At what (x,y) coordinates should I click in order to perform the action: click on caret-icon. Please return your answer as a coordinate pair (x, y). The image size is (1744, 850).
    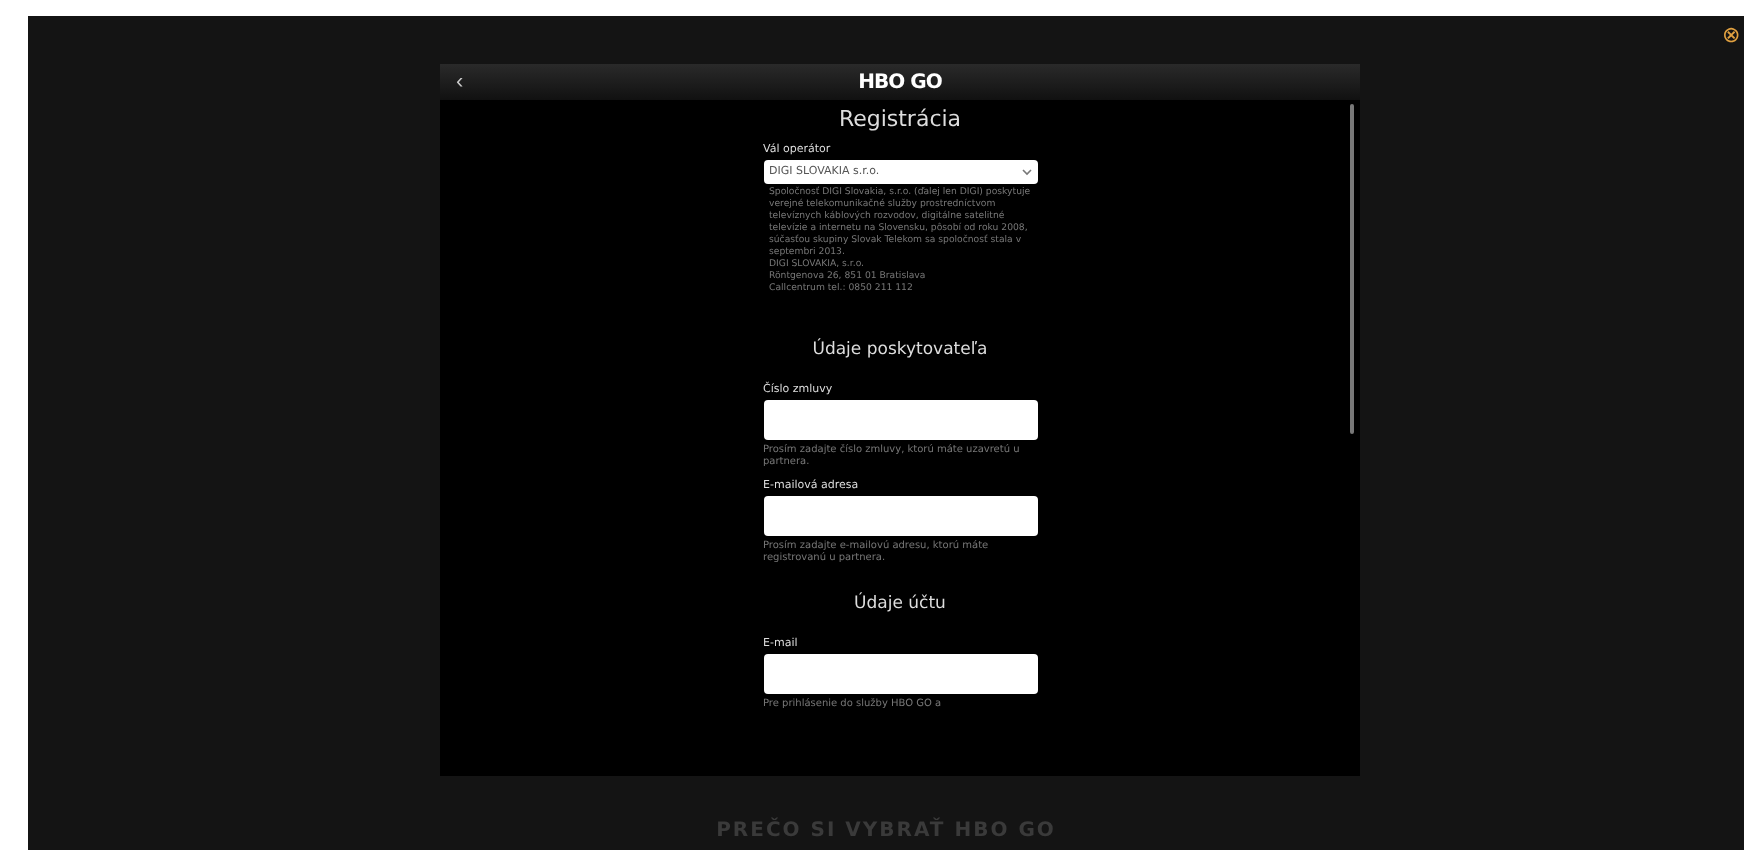
    Looking at the image, I should click on (1026, 172).